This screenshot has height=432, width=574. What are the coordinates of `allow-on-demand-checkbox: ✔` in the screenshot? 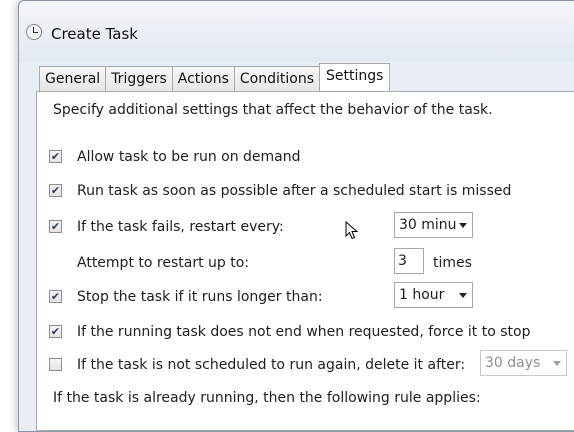 It's located at (55, 156).